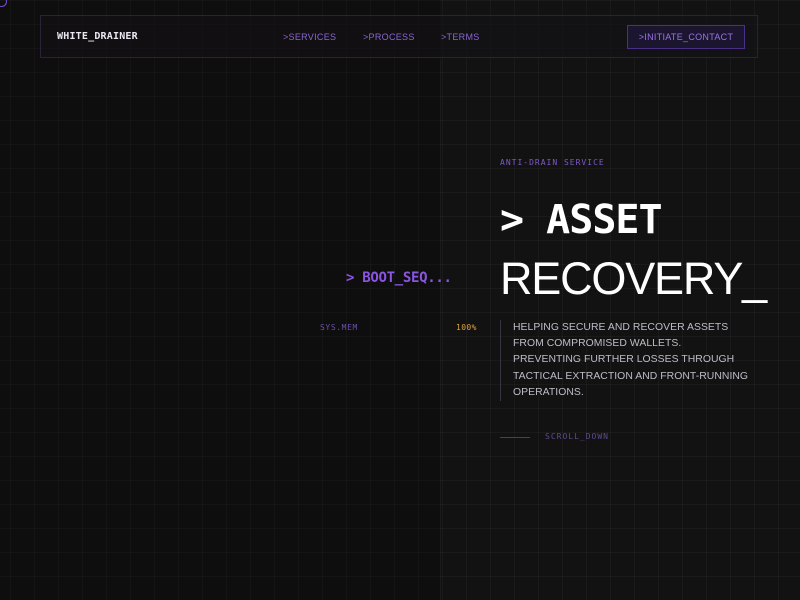 This screenshot has width=800, height=600. Describe the element at coordinates (686, 37) in the screenshot. I see `initiate-contact-button: >INITIATE_CONTACT` at that location.